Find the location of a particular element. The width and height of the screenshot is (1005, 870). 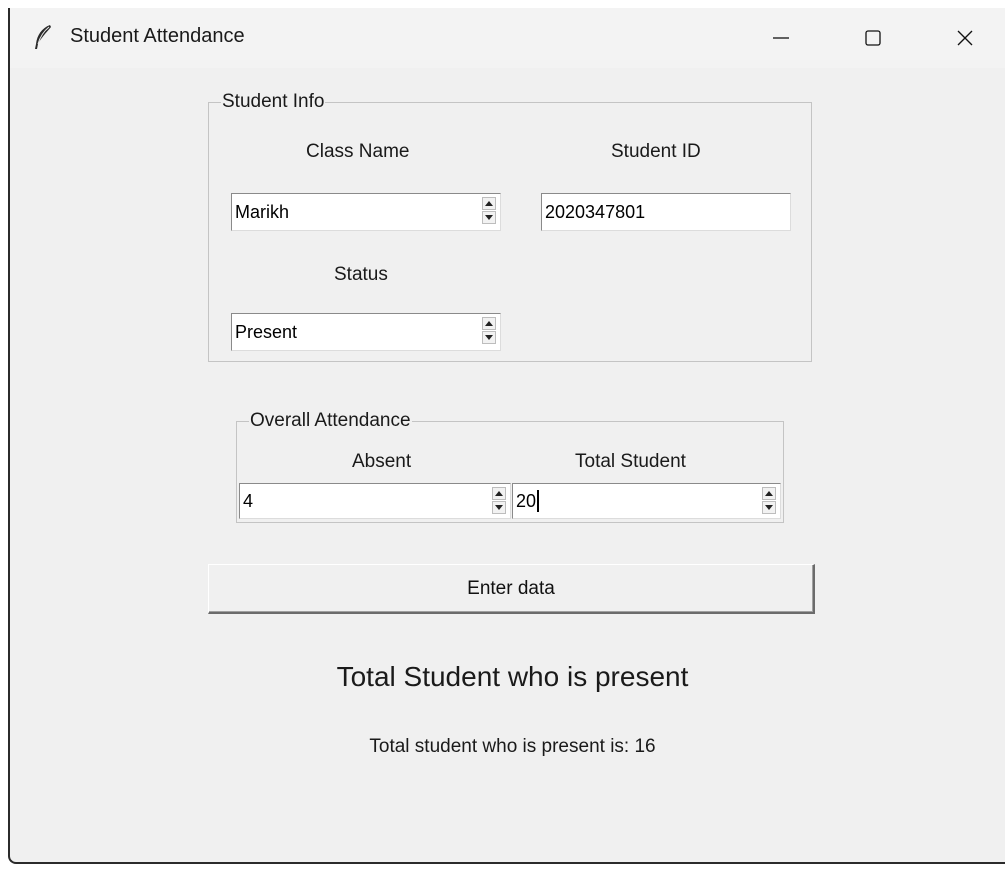

window-title: Student Attendance is located at coordinates (157, 36).